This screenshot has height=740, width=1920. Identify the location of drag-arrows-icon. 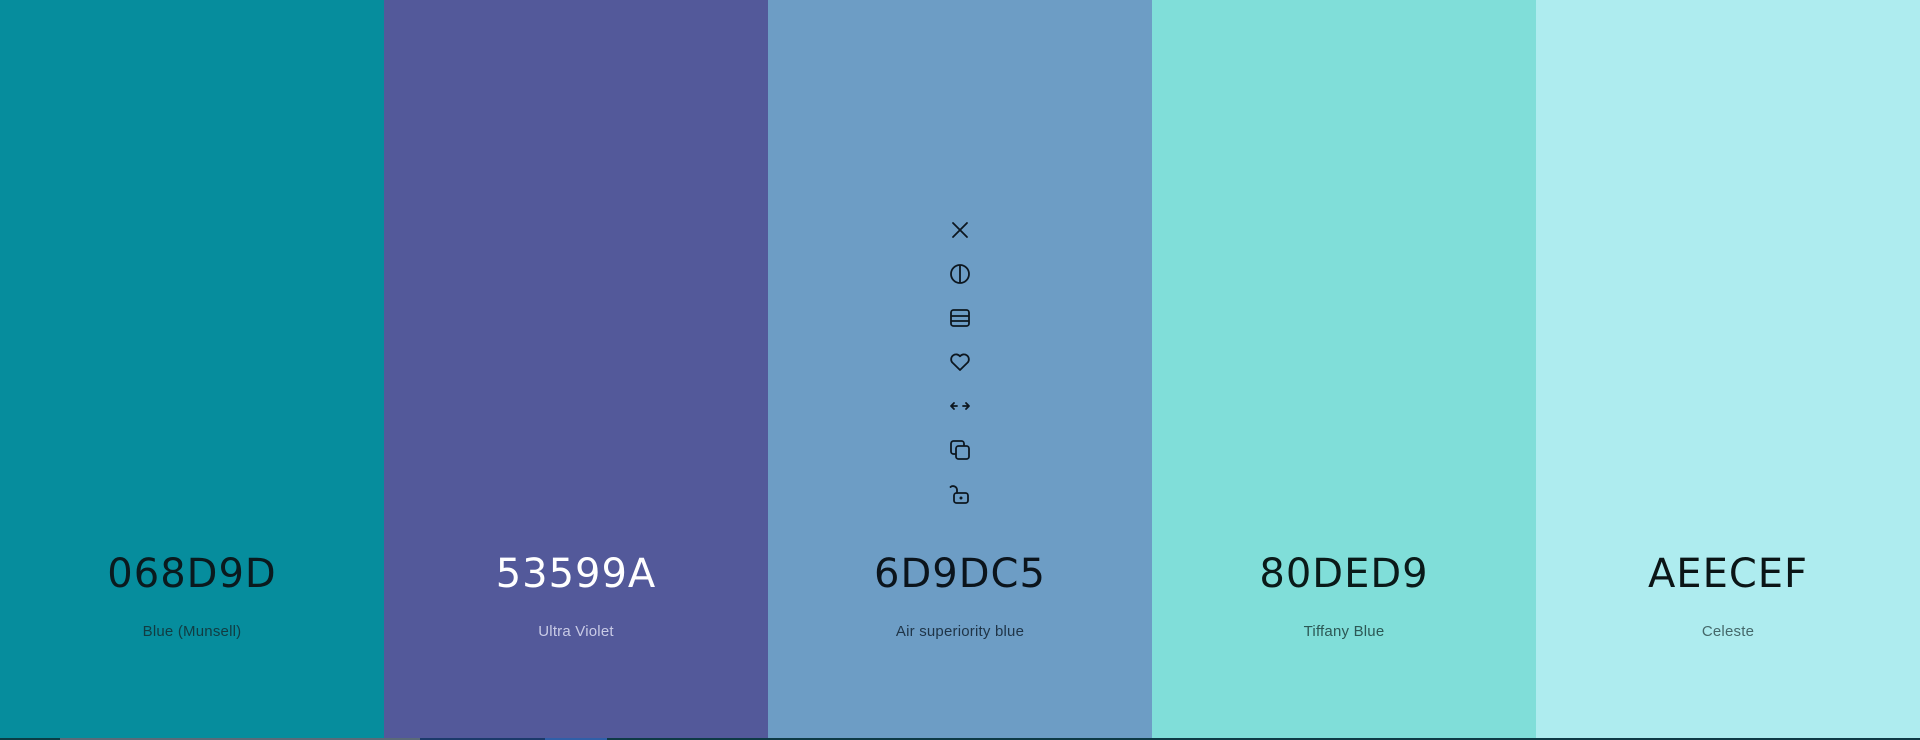
(960, 406).